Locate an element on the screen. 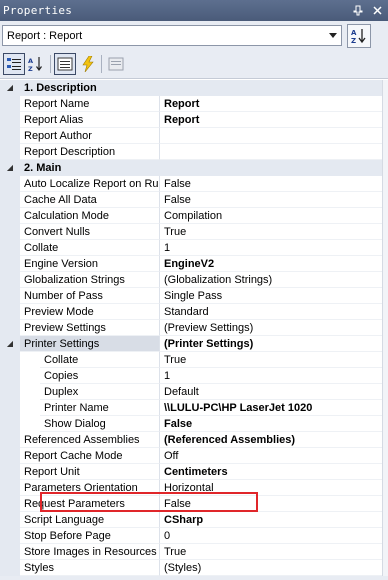  property-name: Report Unit is located at coordinates (90, 472).